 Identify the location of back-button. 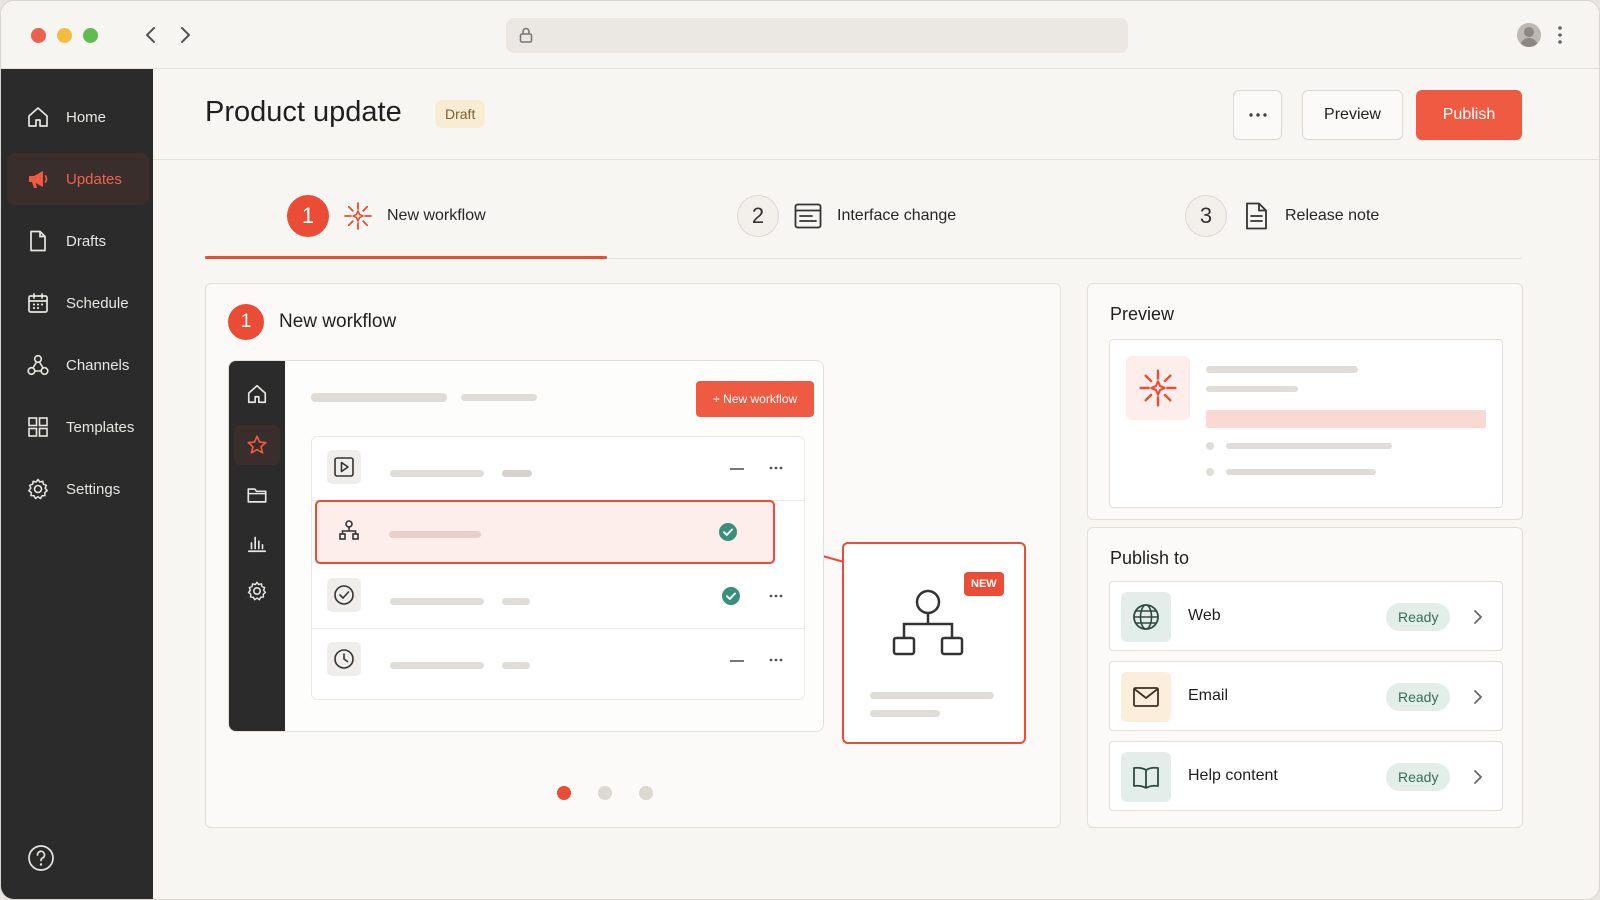
(151, 35).